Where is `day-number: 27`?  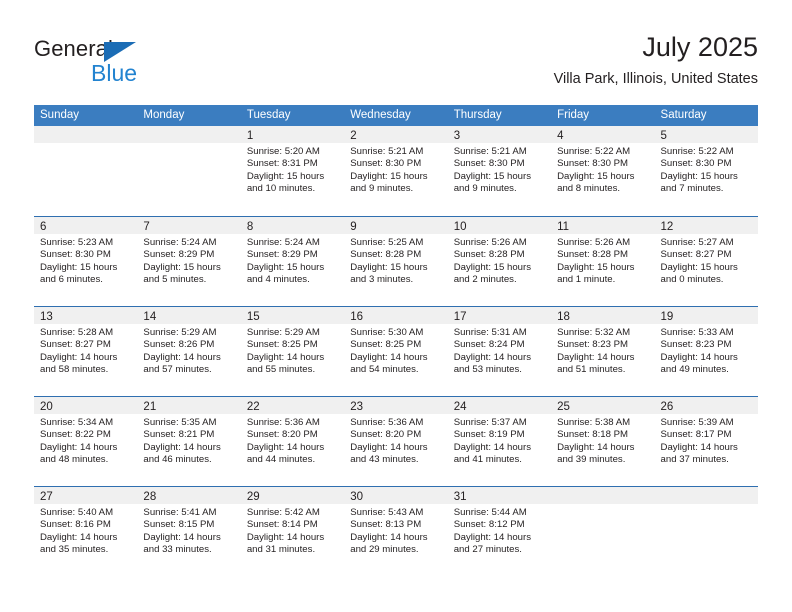
day-number: 27 is located at coordinates (46, 497).